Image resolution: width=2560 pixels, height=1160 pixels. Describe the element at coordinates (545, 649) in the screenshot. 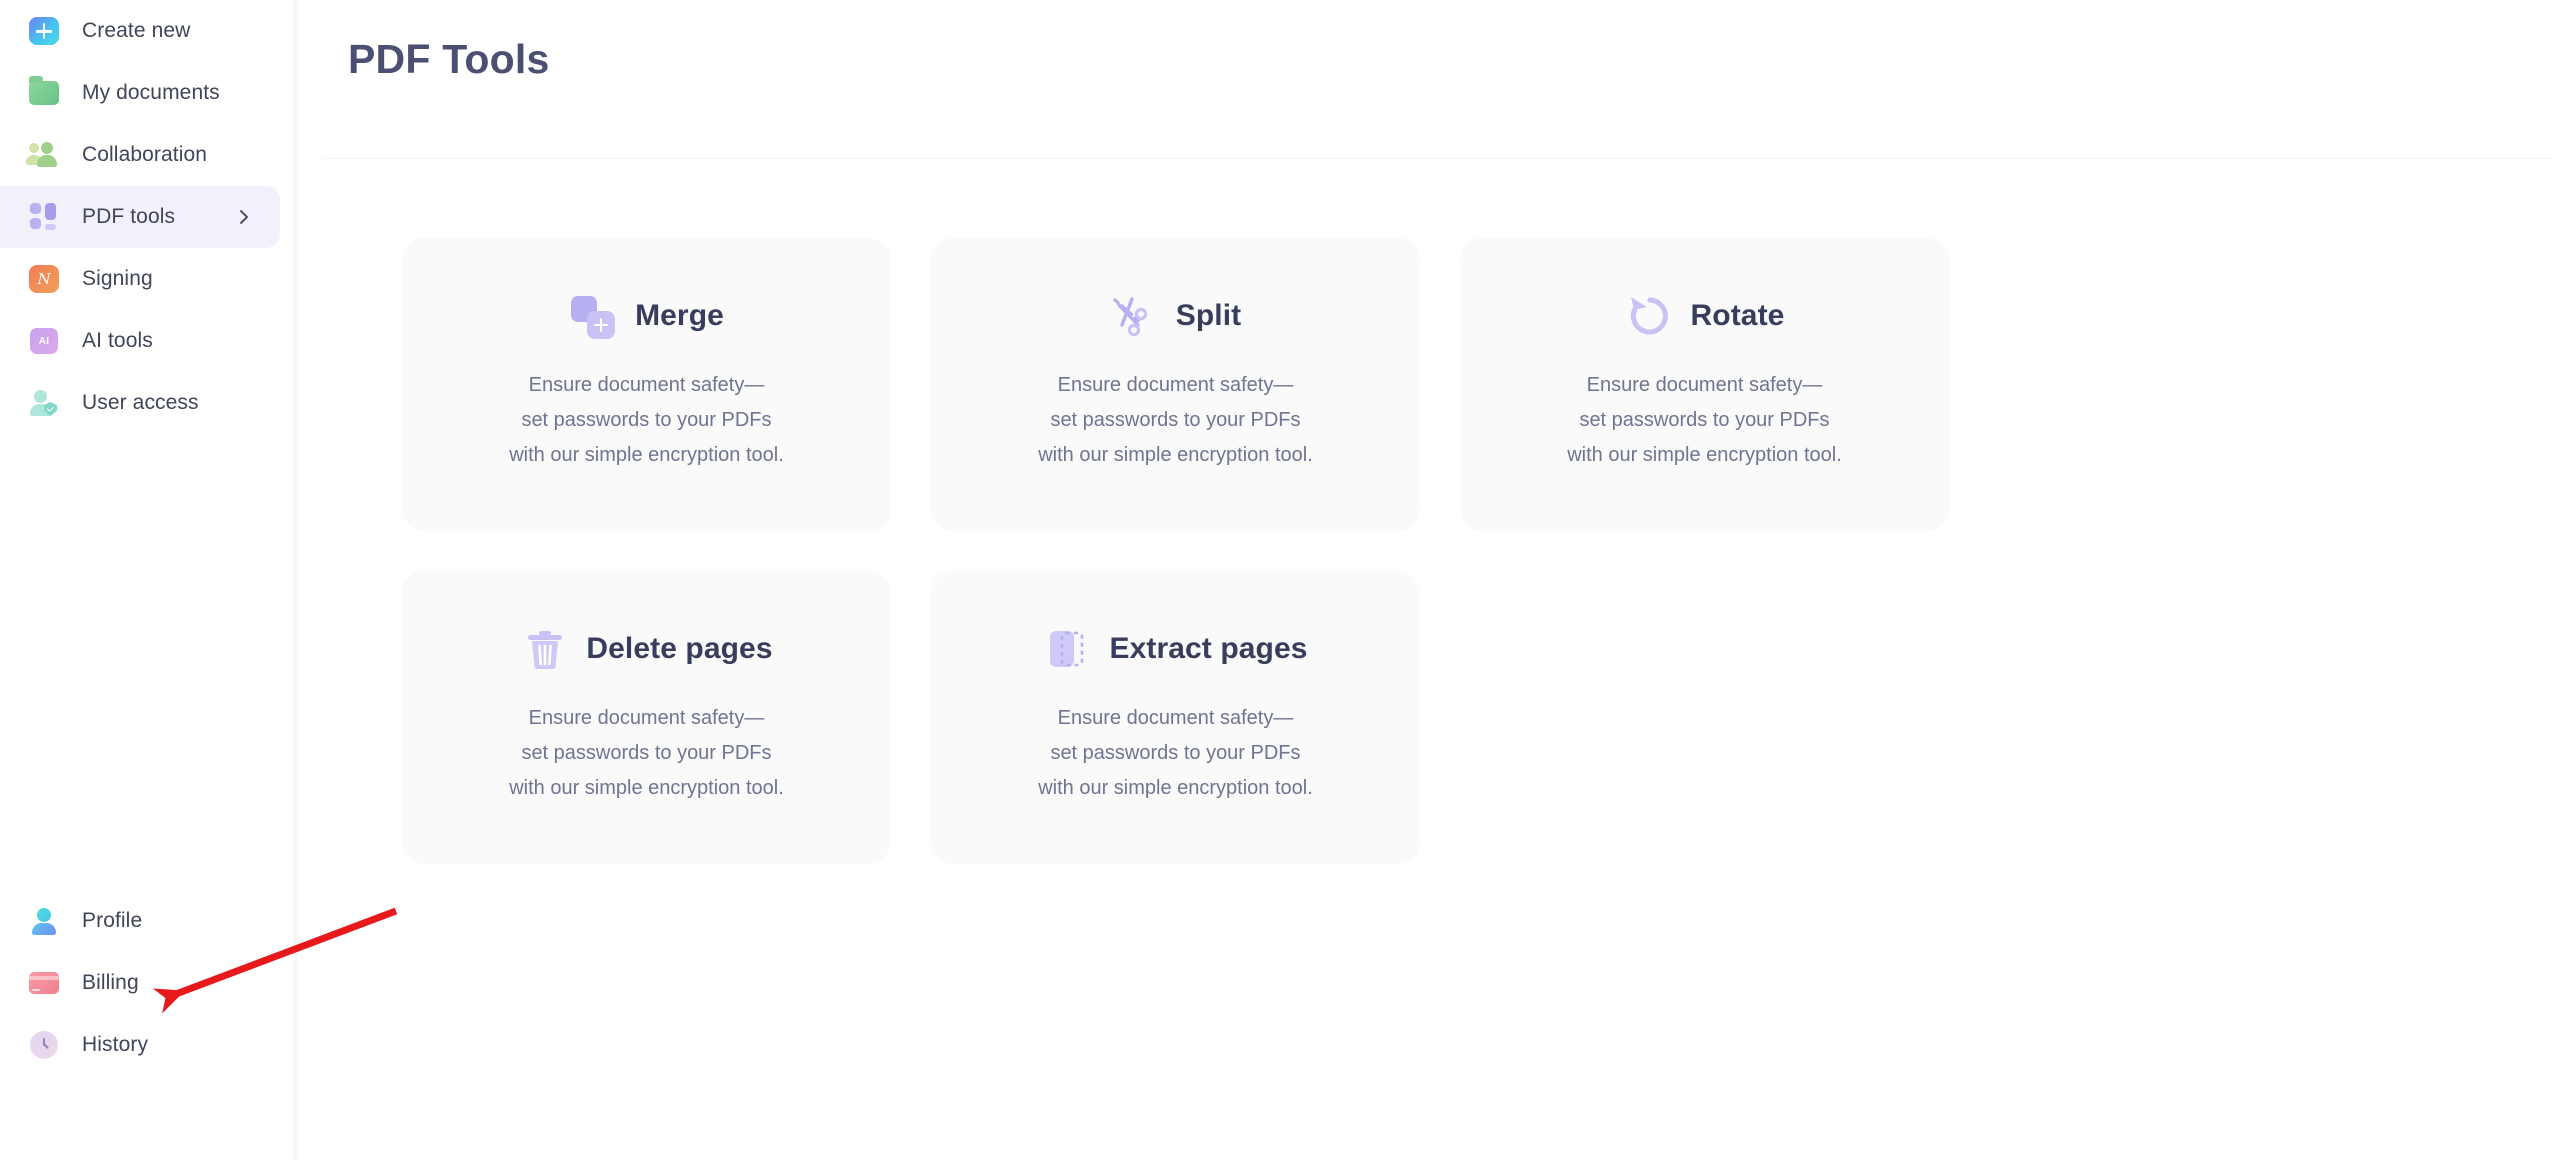

I see `trash-icon` at that location.